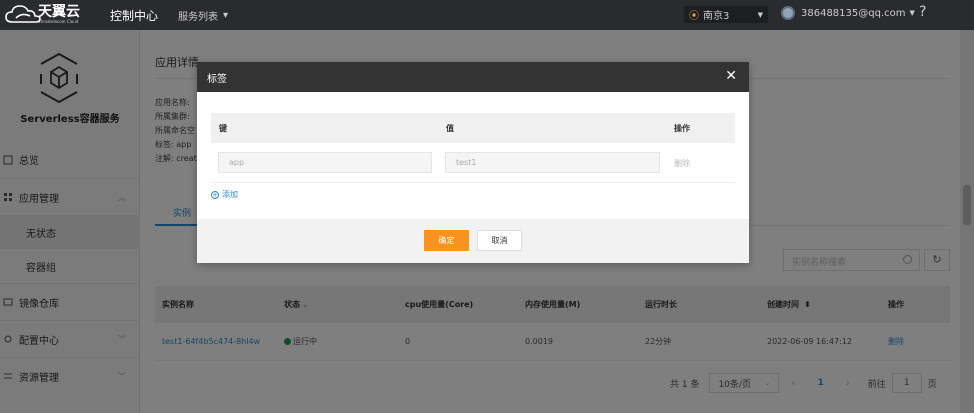  What do you see at coordinates (217, 79) in the screenshot?
I see `dialog-title: 标签` at bounding box center [217, 79].